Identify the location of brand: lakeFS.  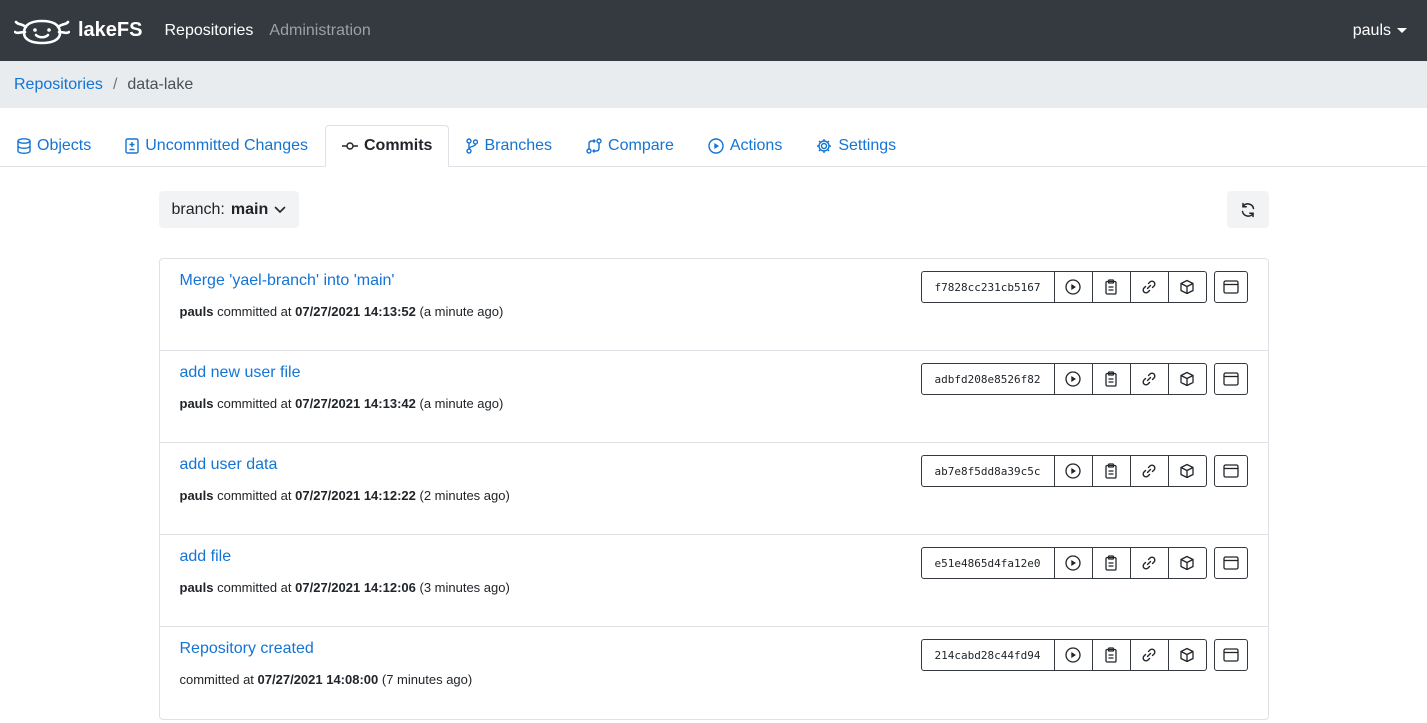
(78, 31).